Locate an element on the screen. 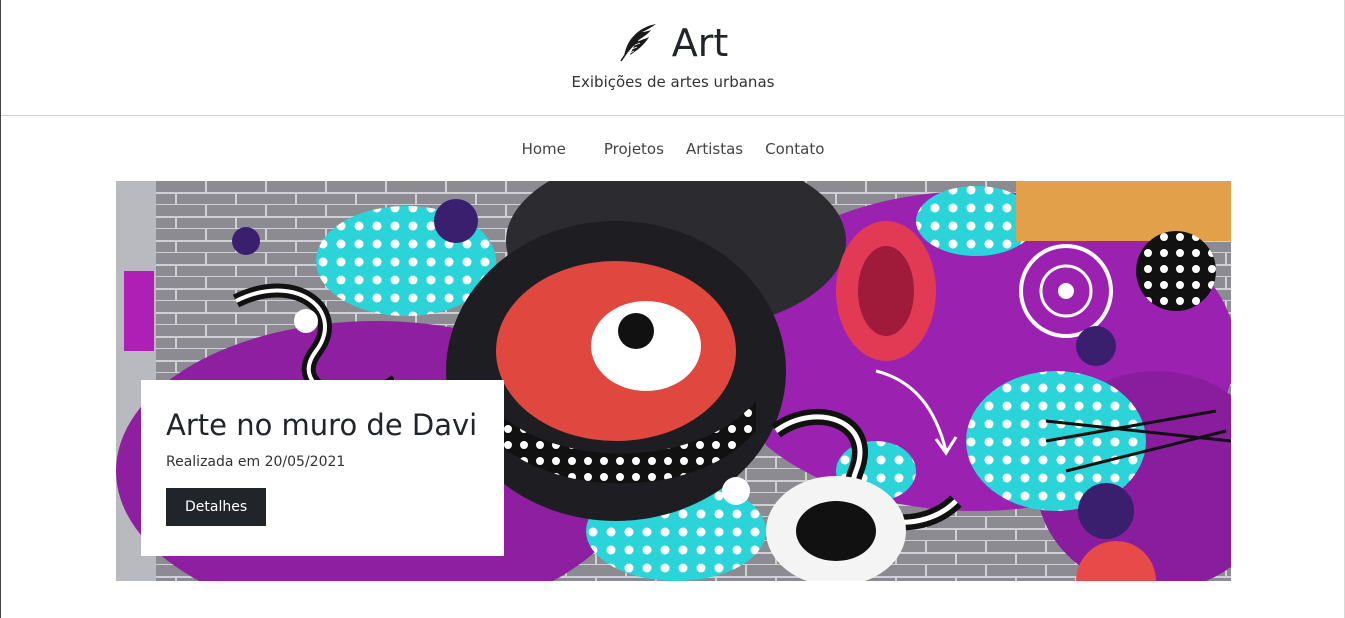 The height and width of the screenshot is (618, 1345). nav-projetos-link: Projetos is located at coordinates (634, 149).